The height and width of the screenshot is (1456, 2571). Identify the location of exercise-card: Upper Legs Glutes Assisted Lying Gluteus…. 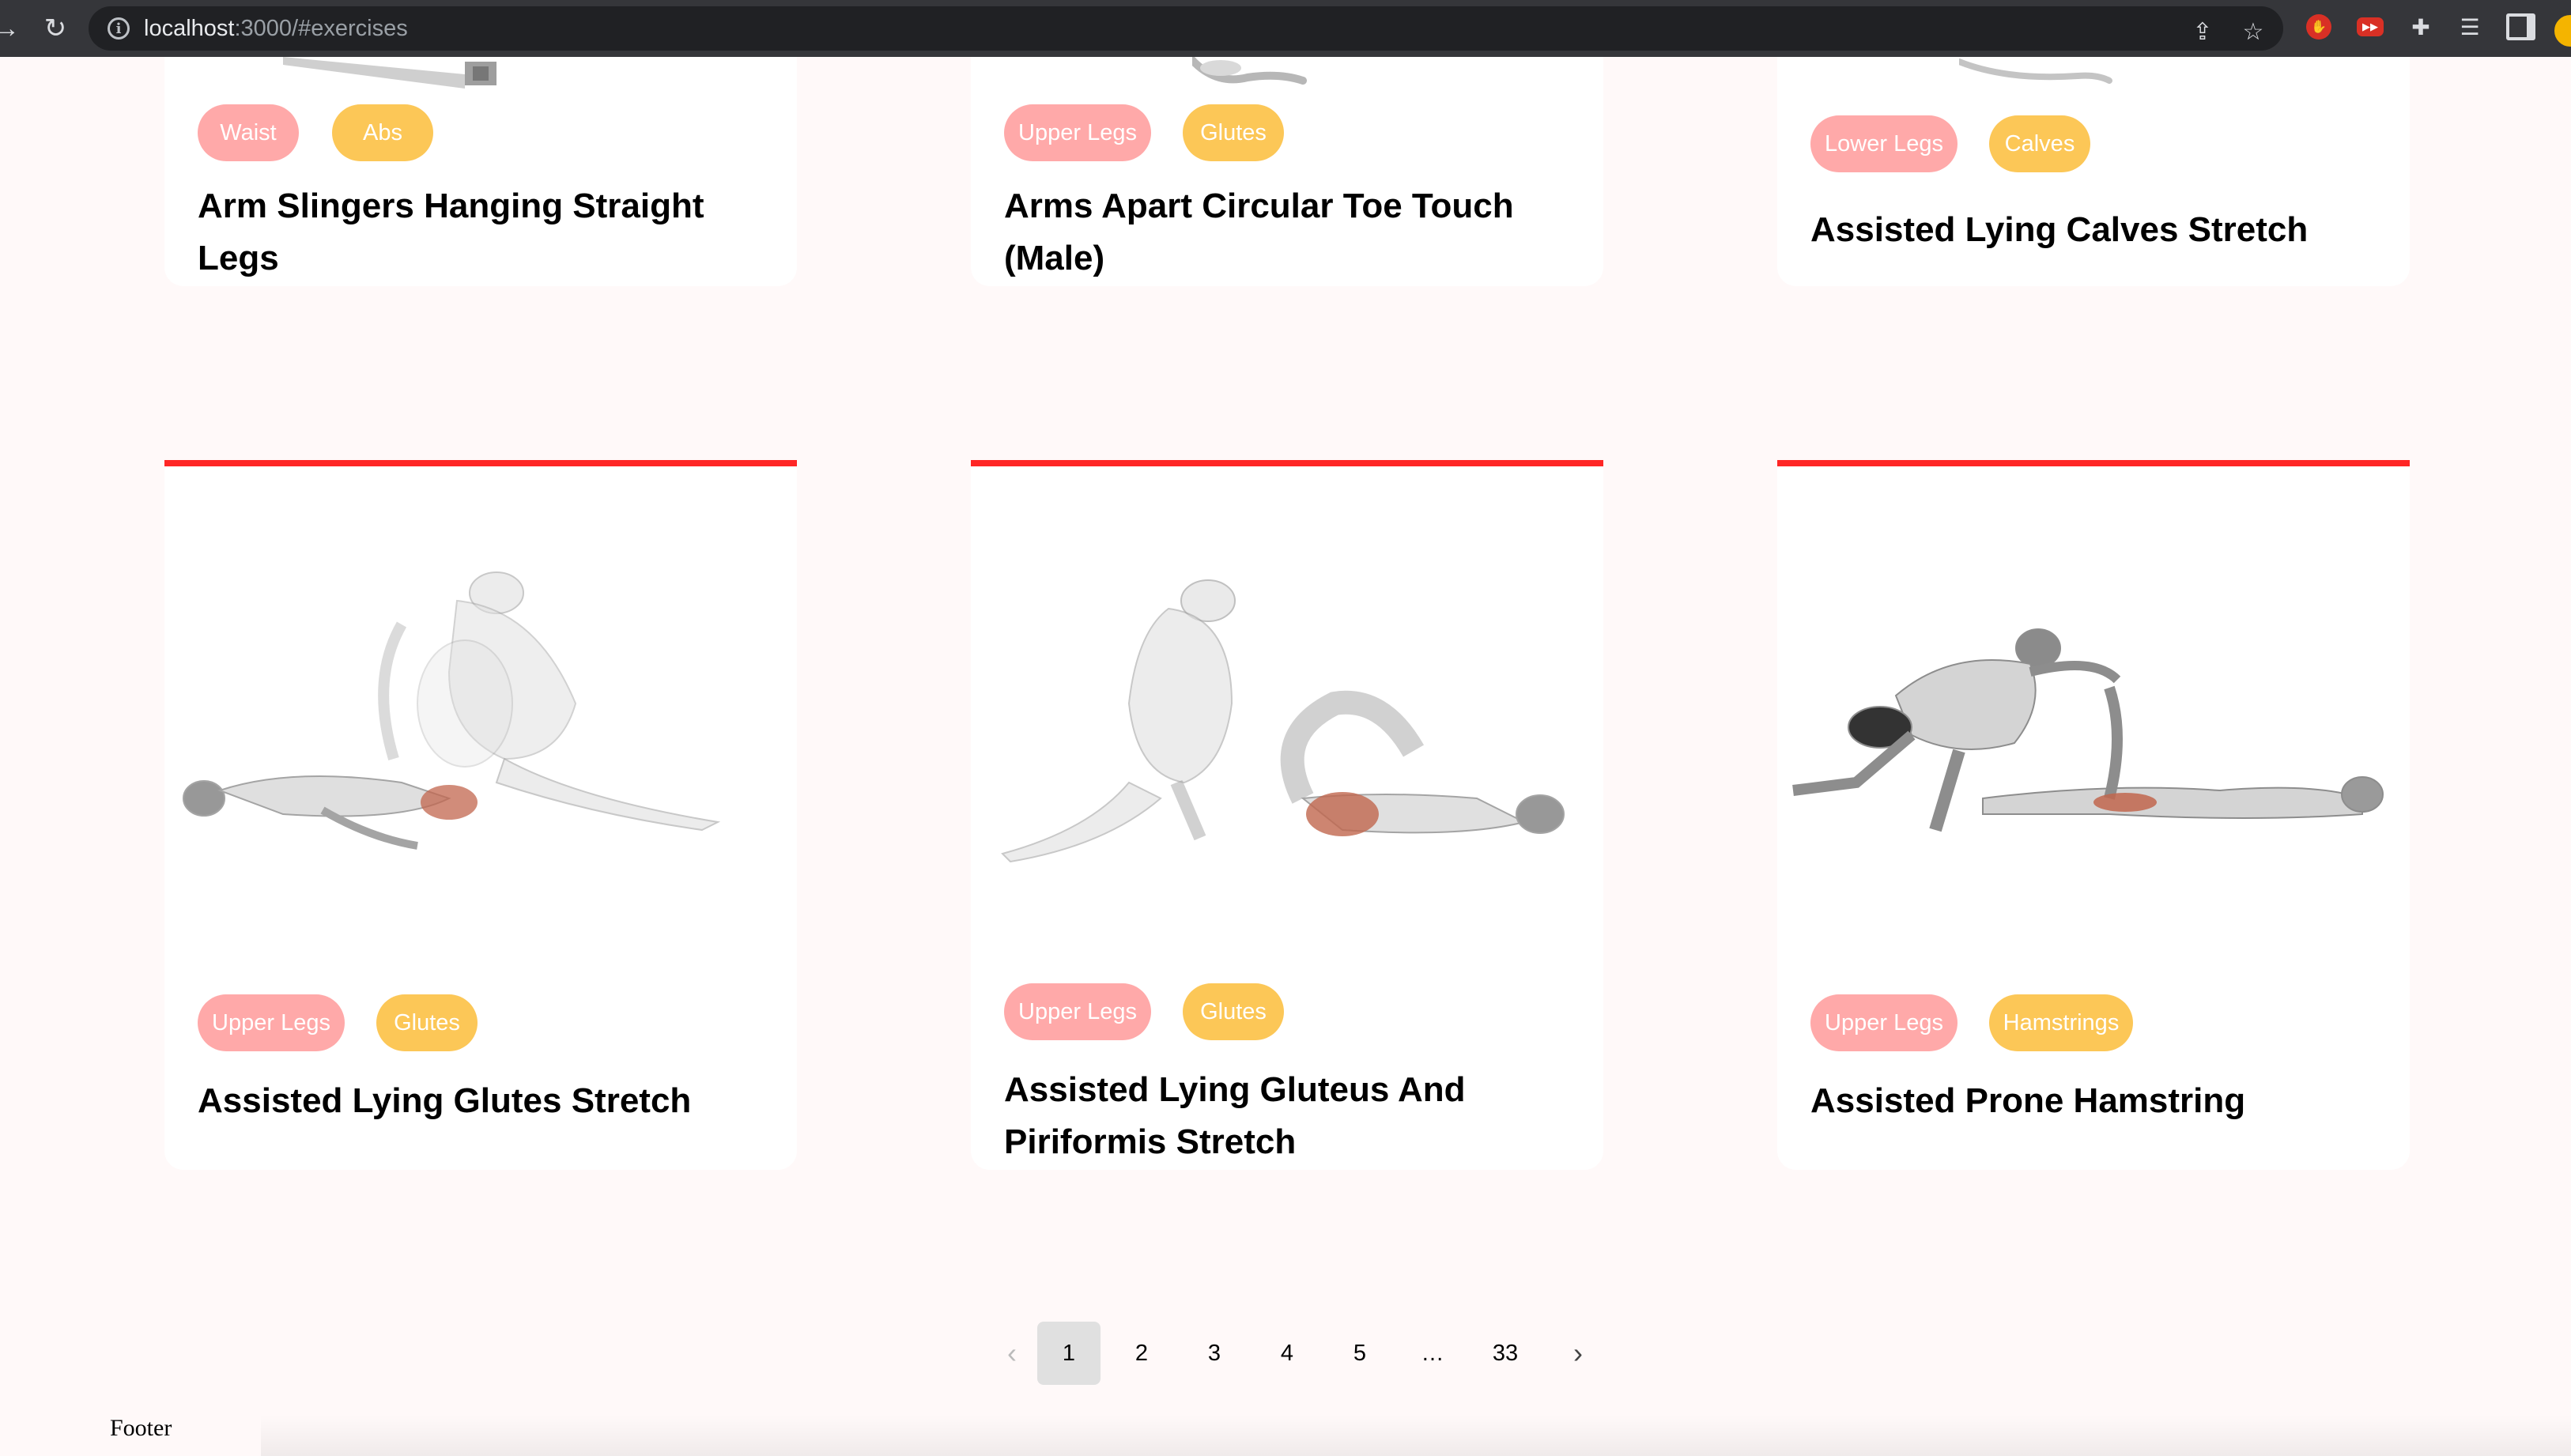
(1287, 815).